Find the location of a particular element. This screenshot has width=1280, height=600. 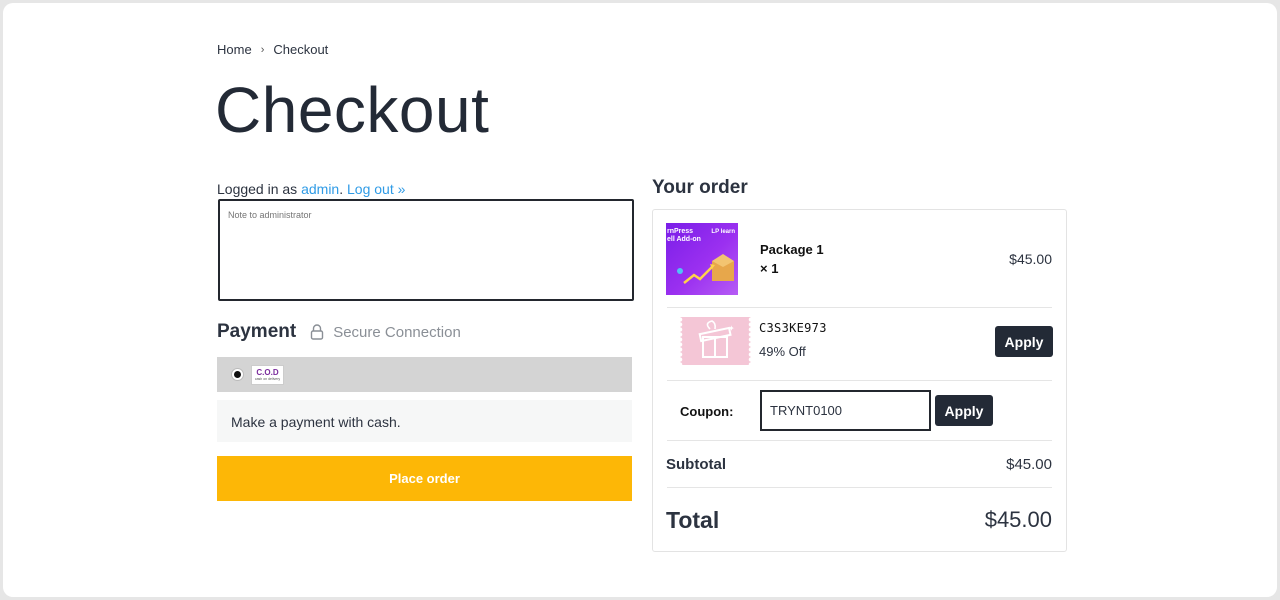

username-link: admin is located at coordinates (320, 189).